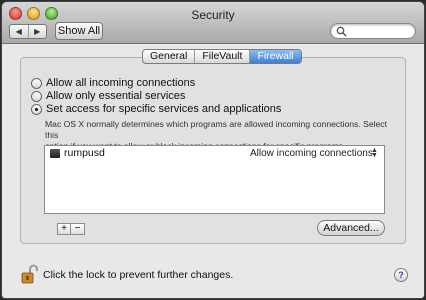 Image resolution: width=426 pixels, height=300 pixels. What do you see at coordinates (401, 275) in the screenshot?
I see `help-button: ?` at bounding box center [401, 275].